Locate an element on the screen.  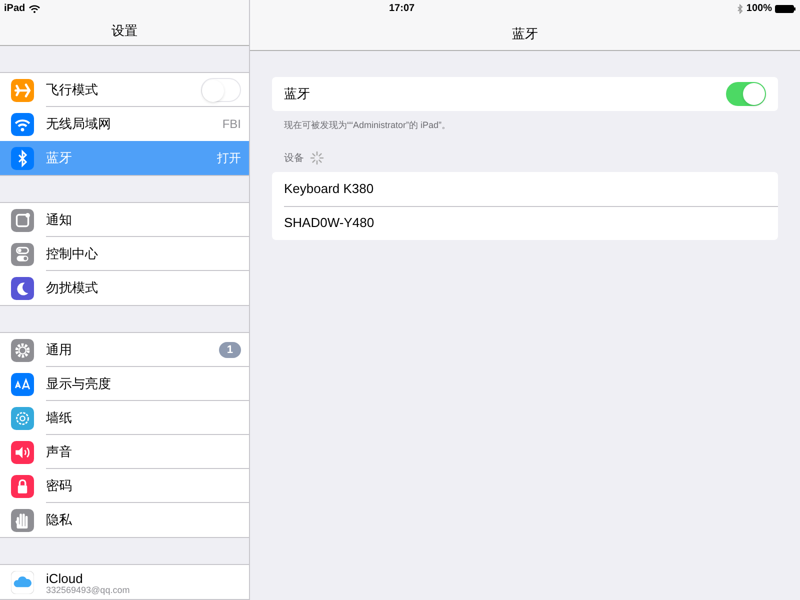
device-name: iPad is located at coordinates (15, 9).